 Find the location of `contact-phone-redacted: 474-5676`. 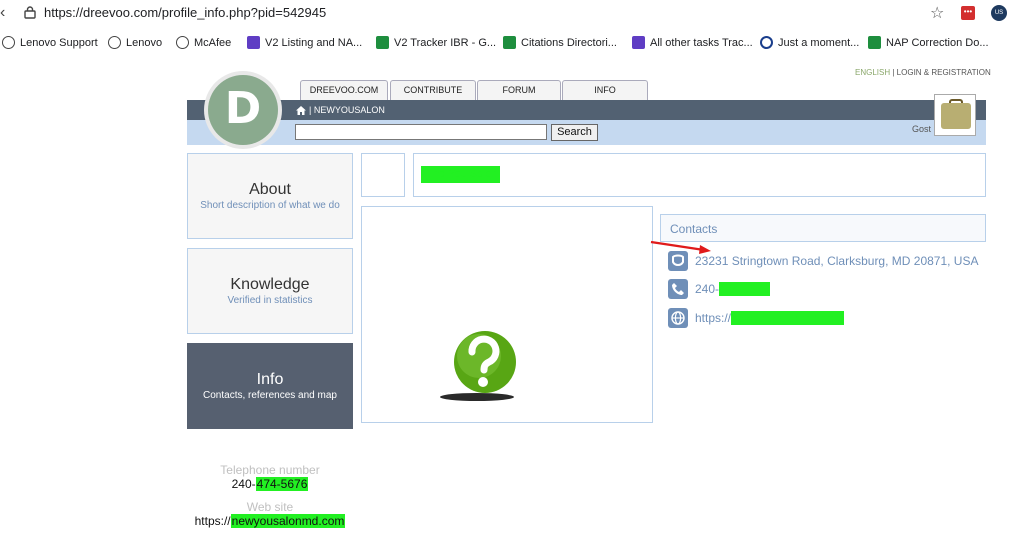

contact-phone-redacted: 474-5676 is located at coordinates (744, 289).